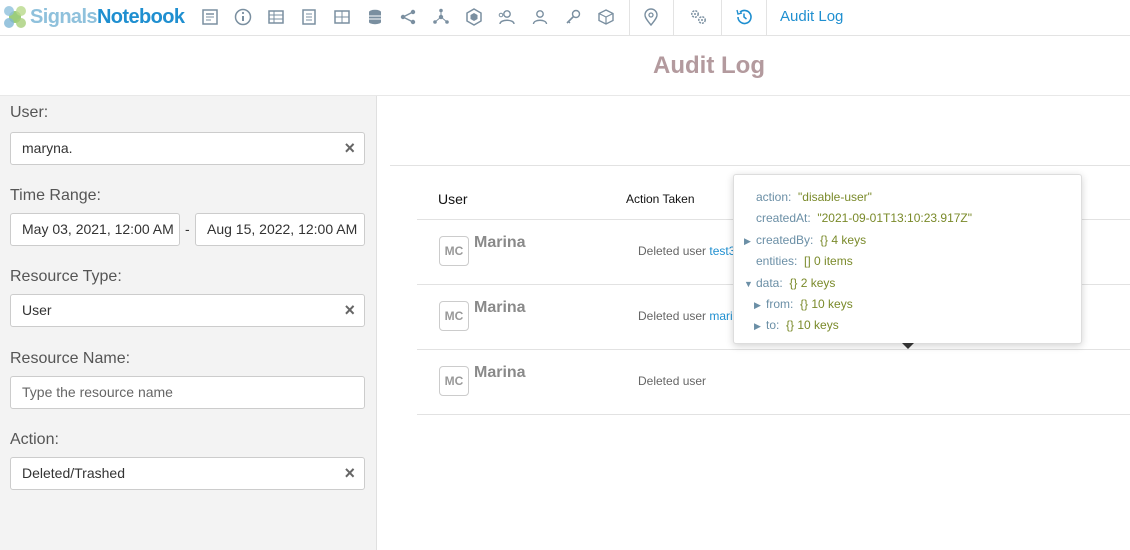 This screenshot has height=550, width=1130. Describe the element at coordinates (453, 199) in the screenshot. I see `column-header-user: User` at that location.